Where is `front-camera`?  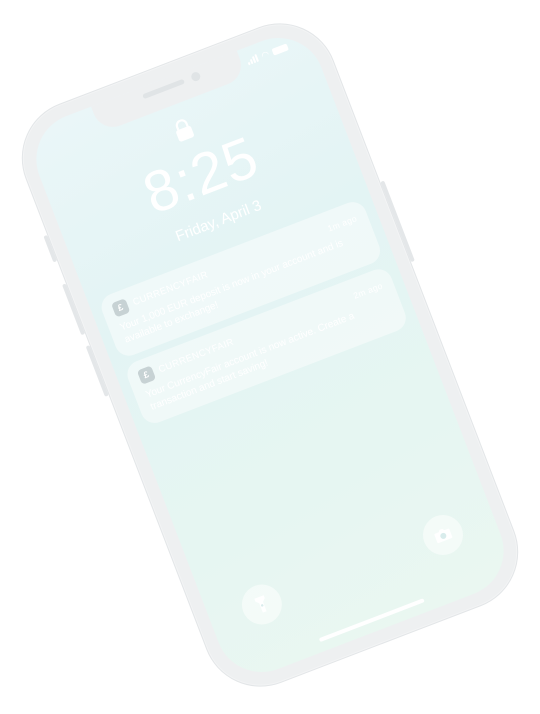
front-camera is located at coordinates (195, 76).